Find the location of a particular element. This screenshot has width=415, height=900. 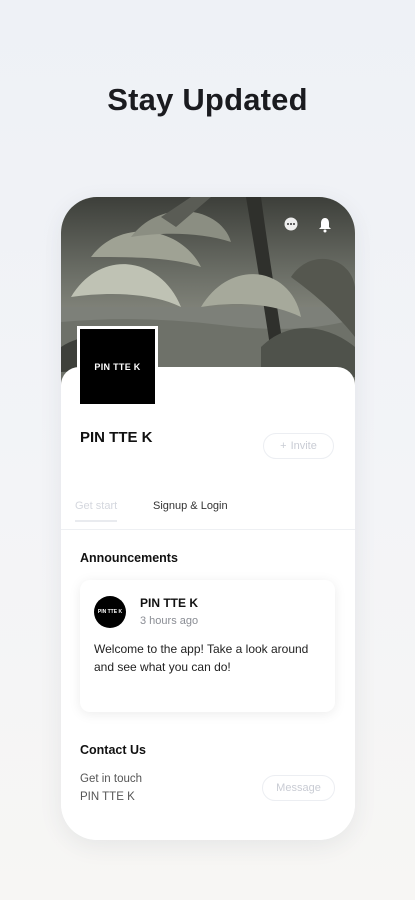

bell-icon is located at coordinates (326, 225).